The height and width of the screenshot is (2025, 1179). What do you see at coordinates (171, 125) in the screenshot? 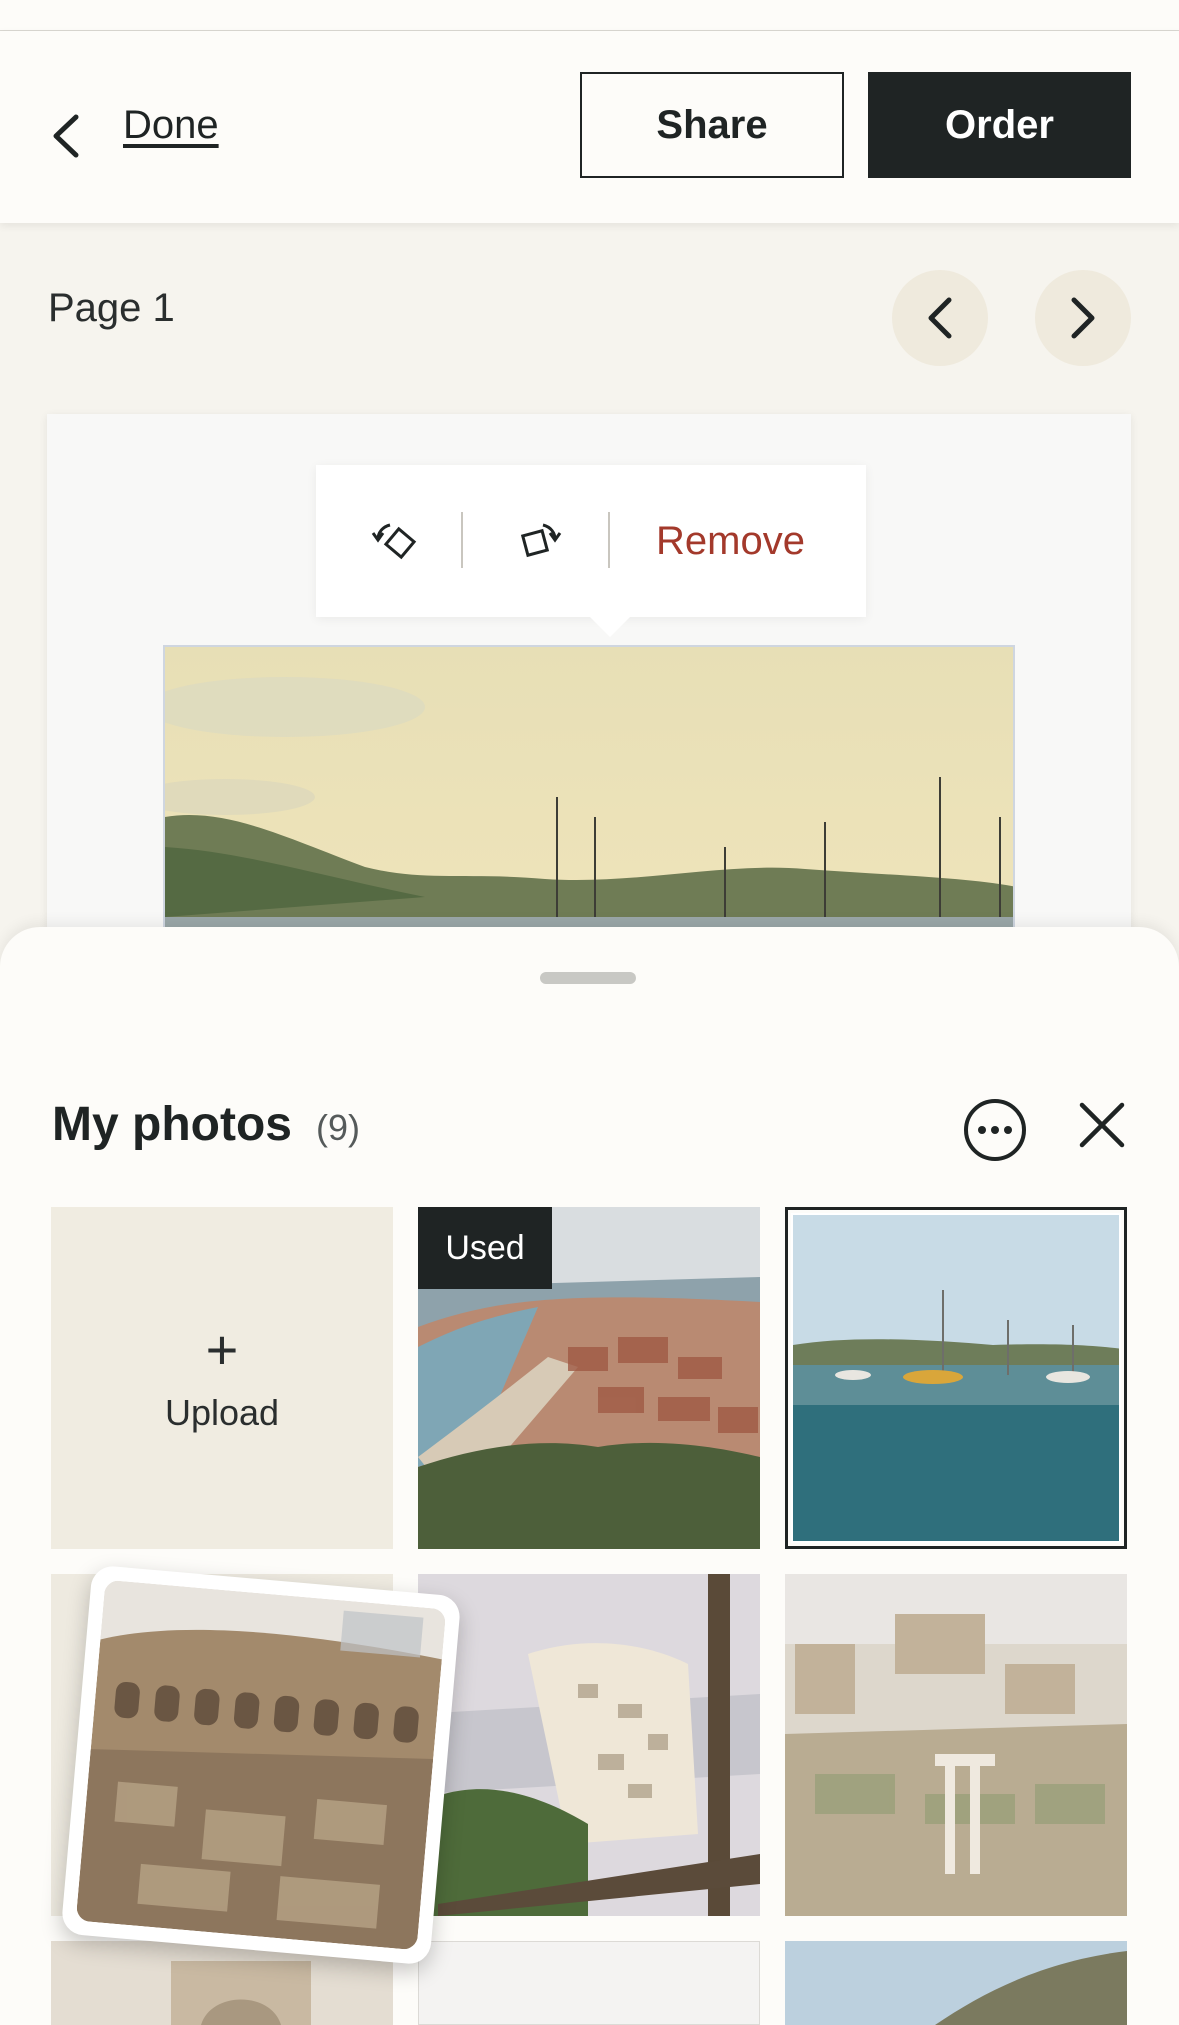
I see `done-link: Done` at bounding box center [171, 125].